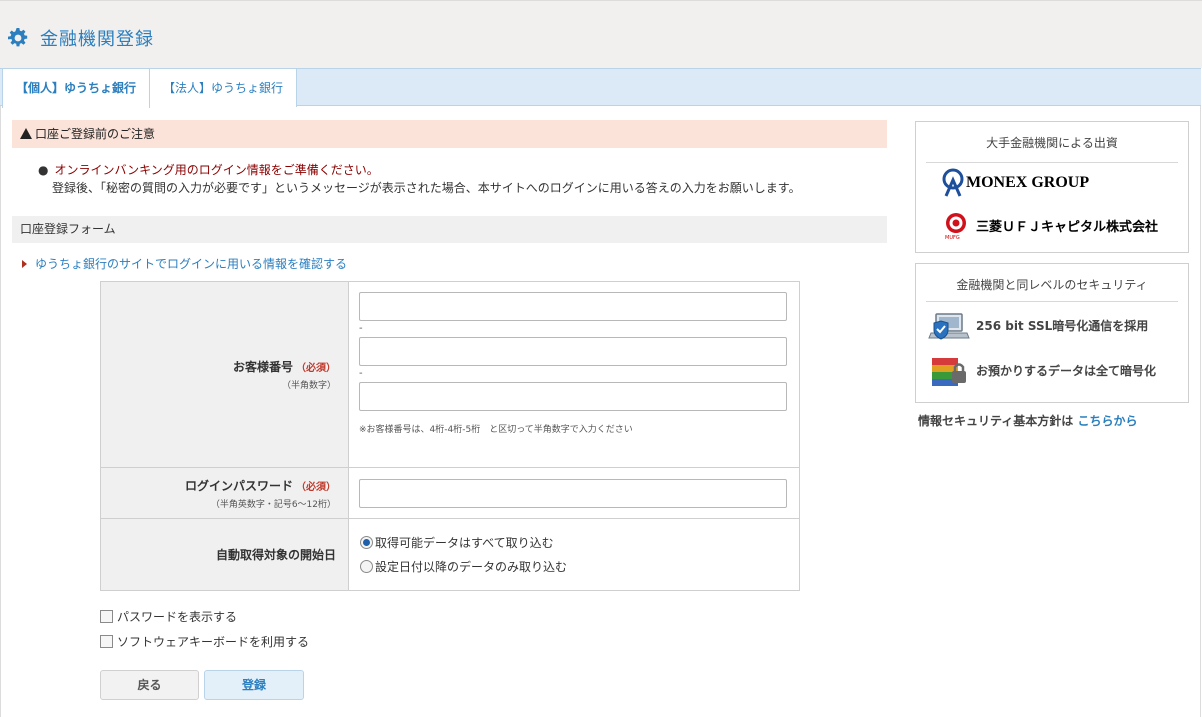 The width and height of the screenshot is (1202, 717). I want to click on page-title: 金融機関登録, so click(97, 39).